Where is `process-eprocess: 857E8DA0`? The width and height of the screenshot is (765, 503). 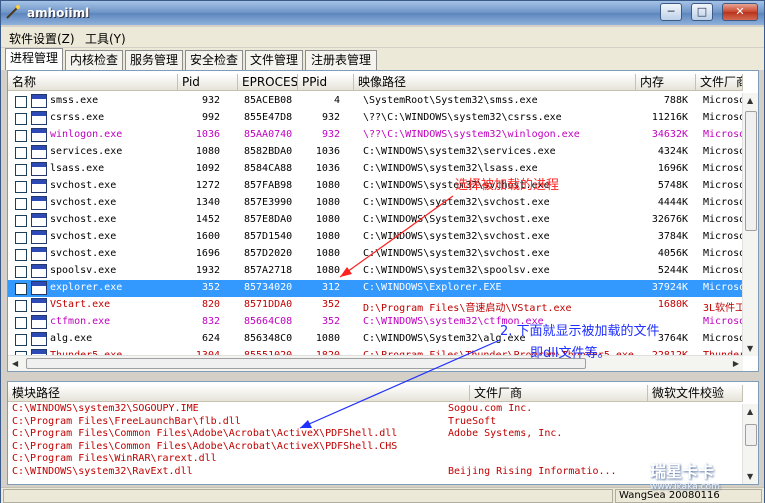 process-eprocess: 857E8DA0 is located at coordinates (268, 219).